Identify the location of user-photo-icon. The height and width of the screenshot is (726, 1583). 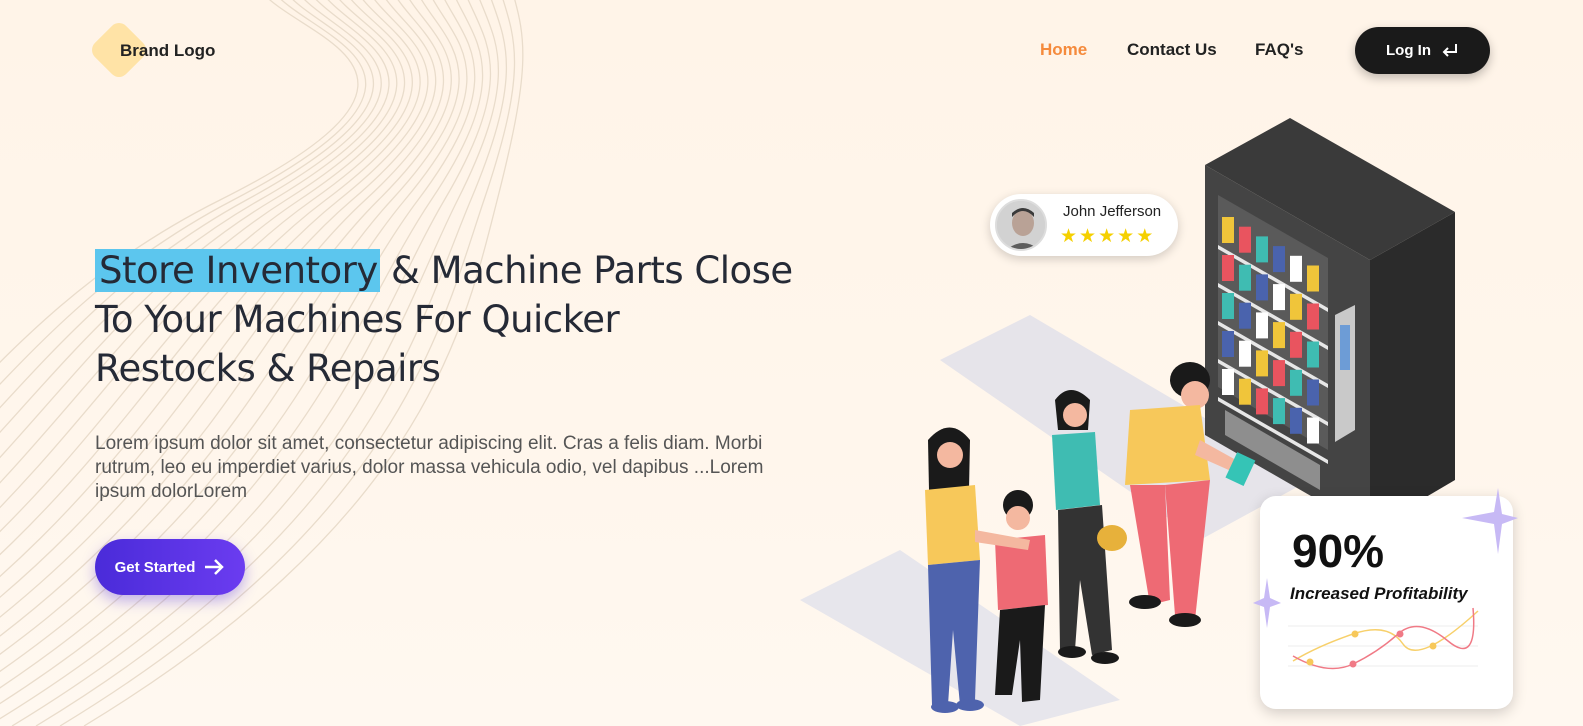
(1021, 225).